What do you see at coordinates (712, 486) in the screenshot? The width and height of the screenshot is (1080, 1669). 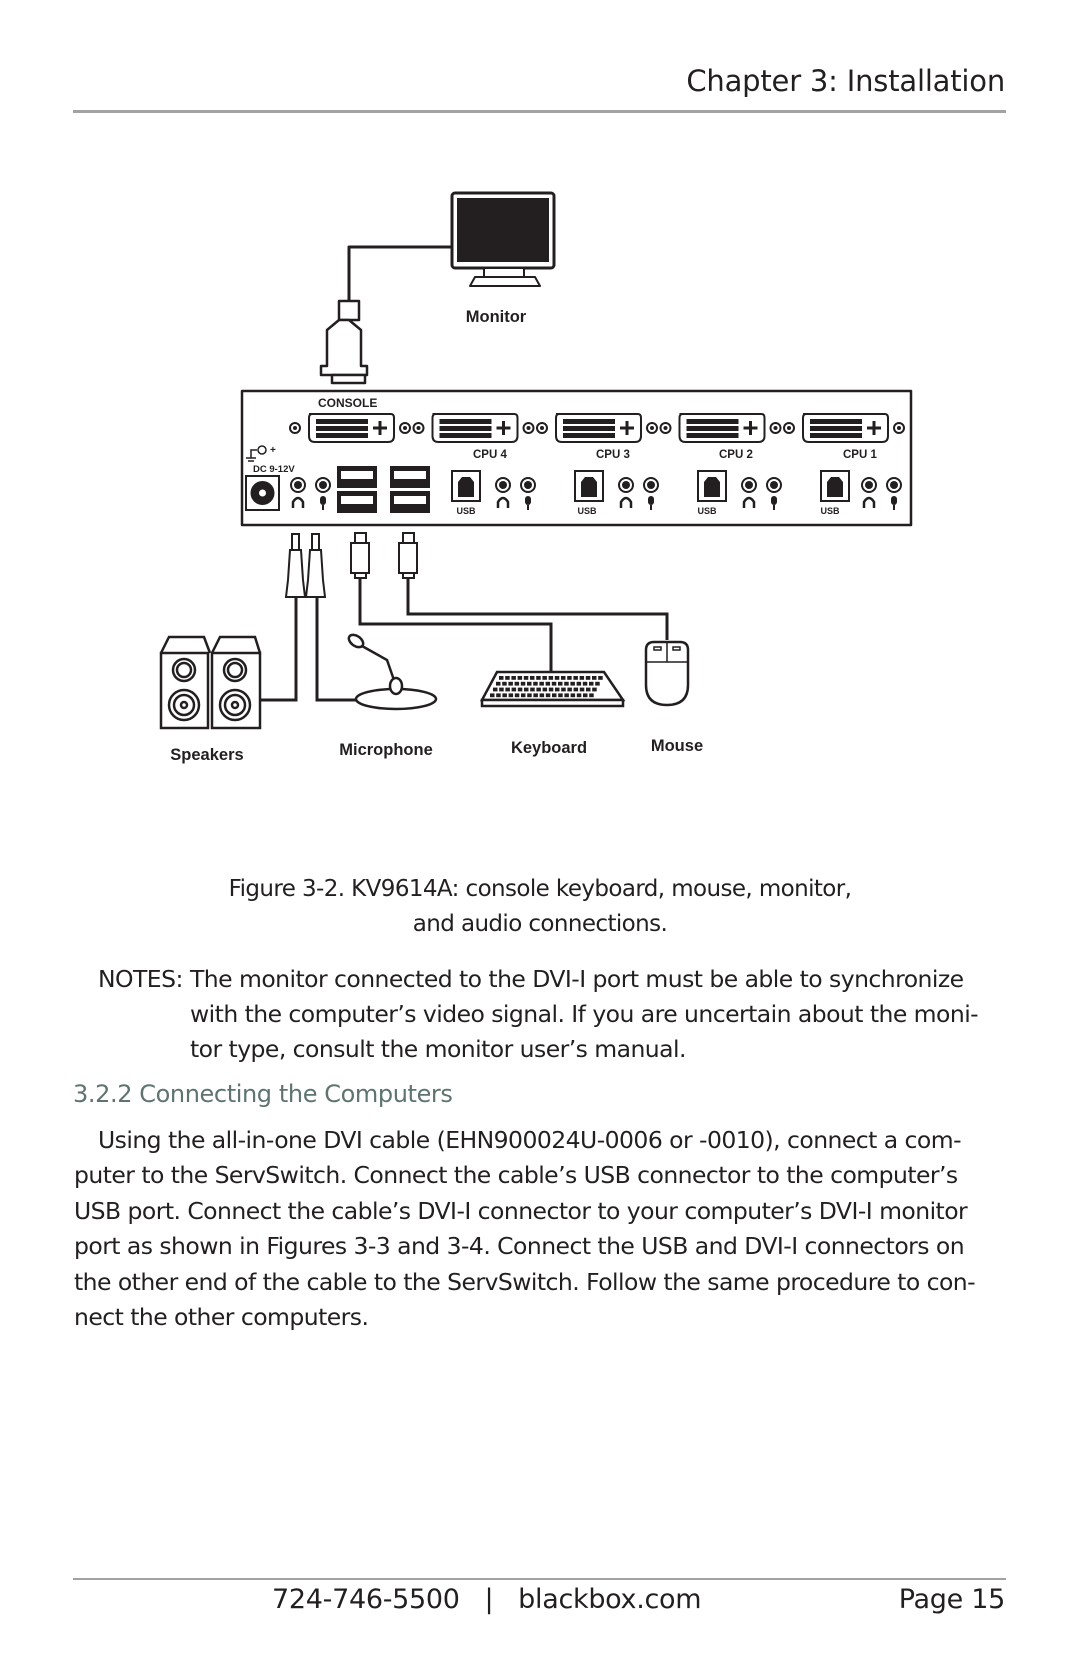 I see `usb-b-port-cpu2` at bounding box center [712, 486].